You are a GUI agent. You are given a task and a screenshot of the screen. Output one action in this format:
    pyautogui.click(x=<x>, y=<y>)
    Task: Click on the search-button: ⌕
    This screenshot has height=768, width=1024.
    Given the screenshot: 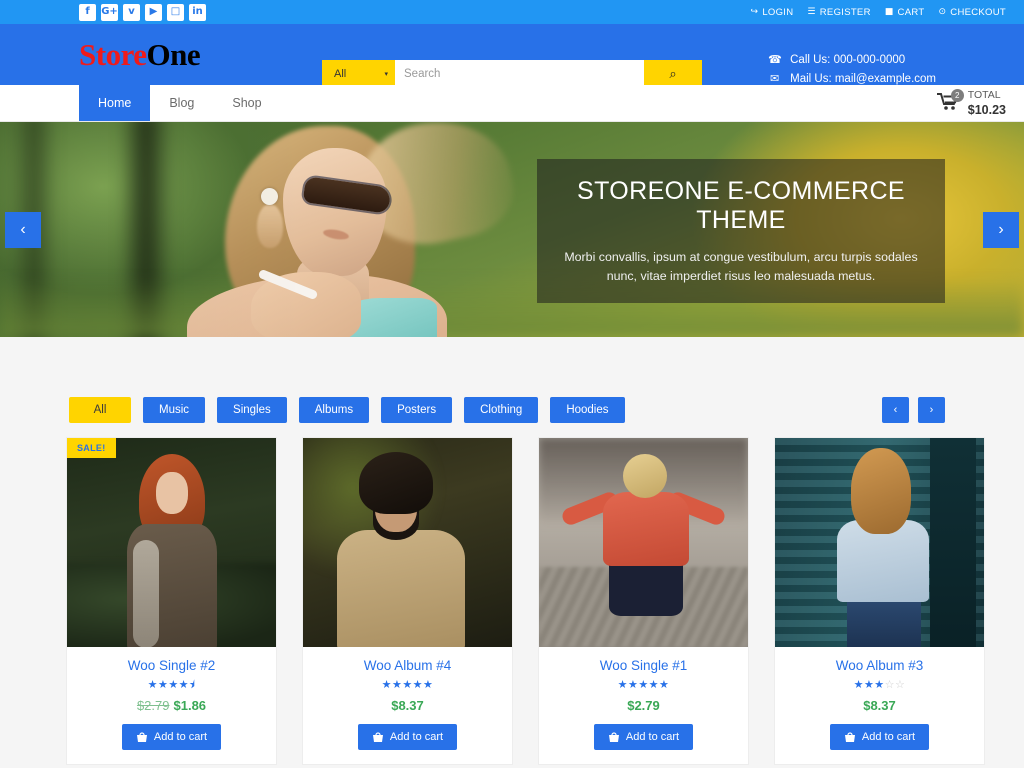 What is the action you would take?
    pyautogui.click(x=673, y=73)
    